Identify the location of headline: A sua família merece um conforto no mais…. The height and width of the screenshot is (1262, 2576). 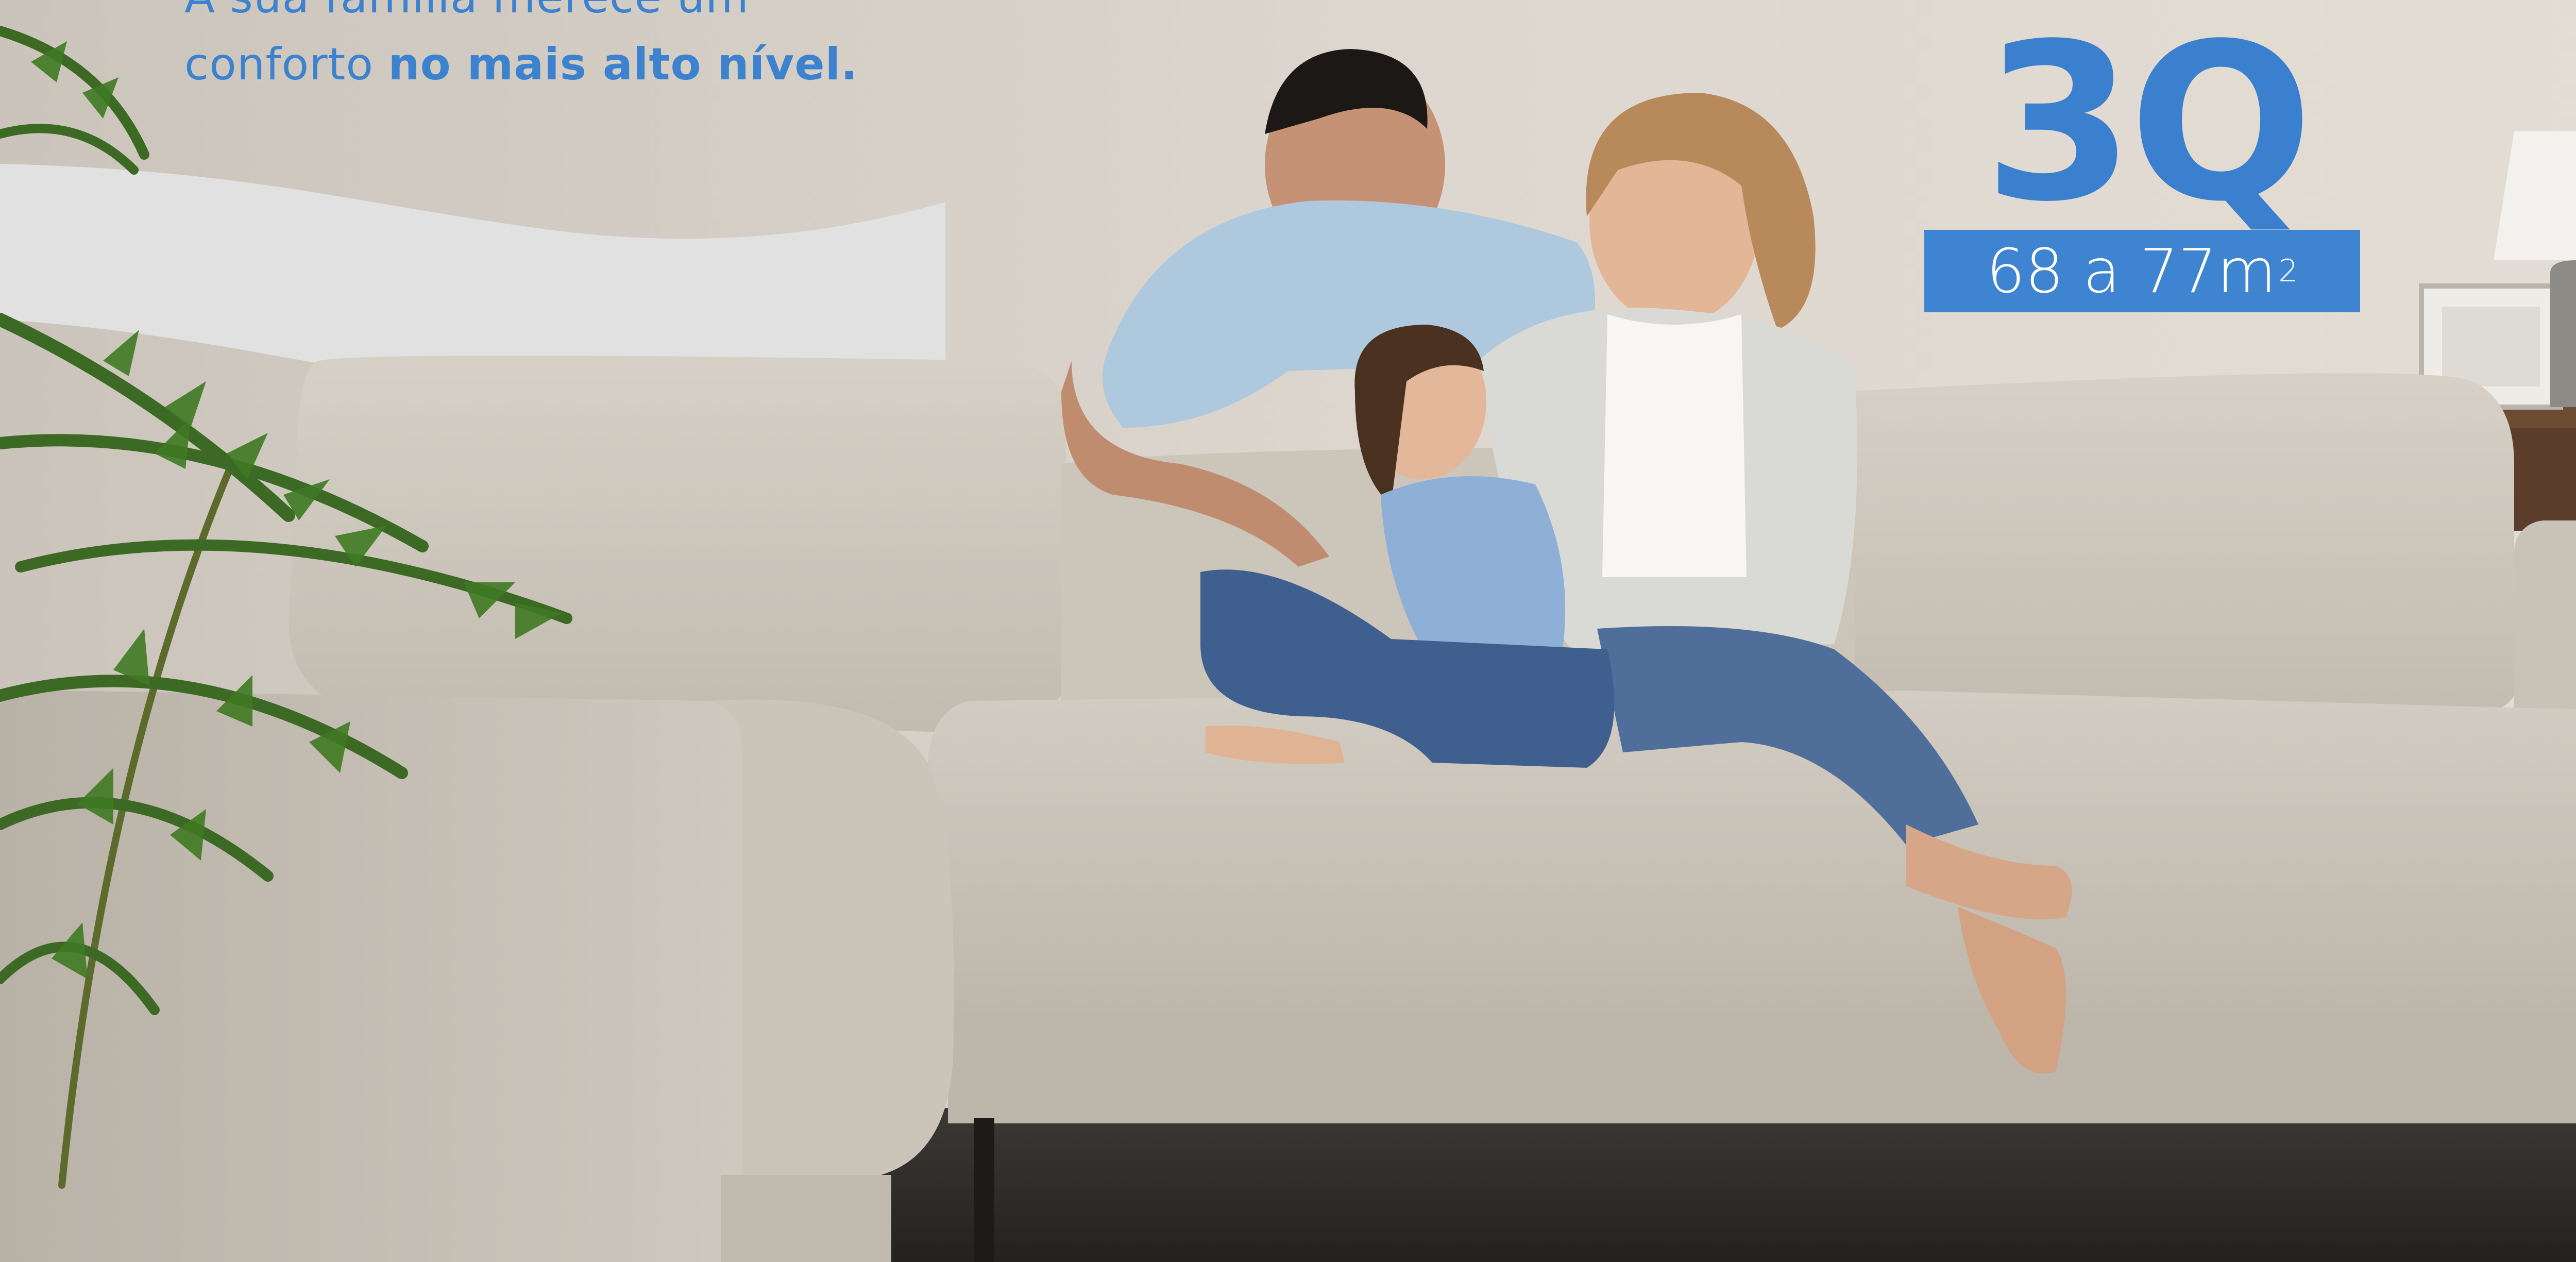
(521, 49).